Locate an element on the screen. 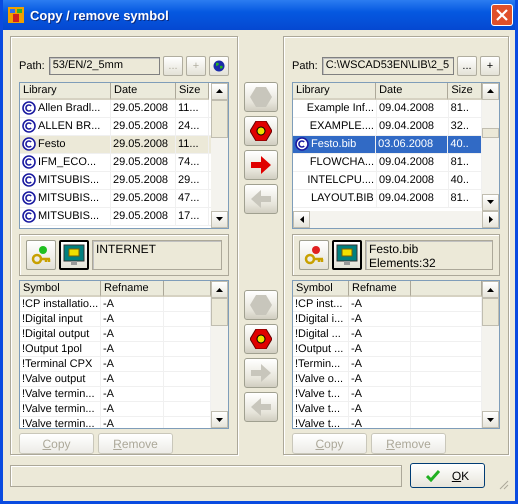 This screenshot has width=518, height=504. column-header is located at coordinates (187, 289).